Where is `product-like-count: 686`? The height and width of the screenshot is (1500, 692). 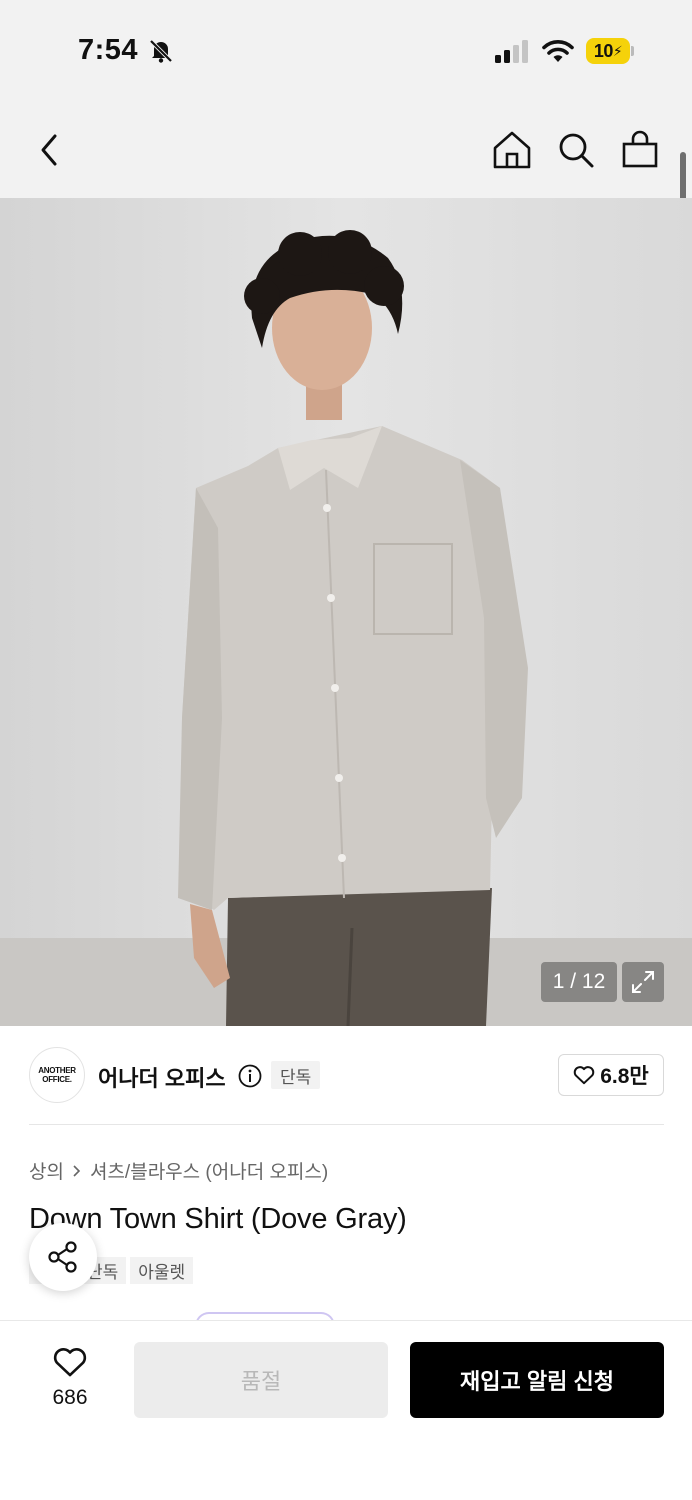
product-like-count: 686 is located at coordinates (70, 1397).